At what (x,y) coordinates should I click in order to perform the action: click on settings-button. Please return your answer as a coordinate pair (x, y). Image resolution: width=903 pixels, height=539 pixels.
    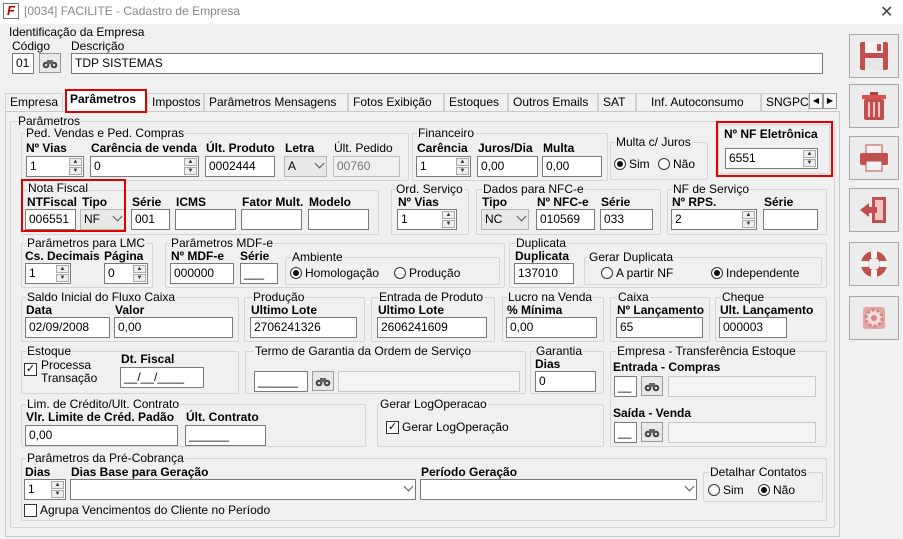
    Looking at the image, I should click on (874, 318).